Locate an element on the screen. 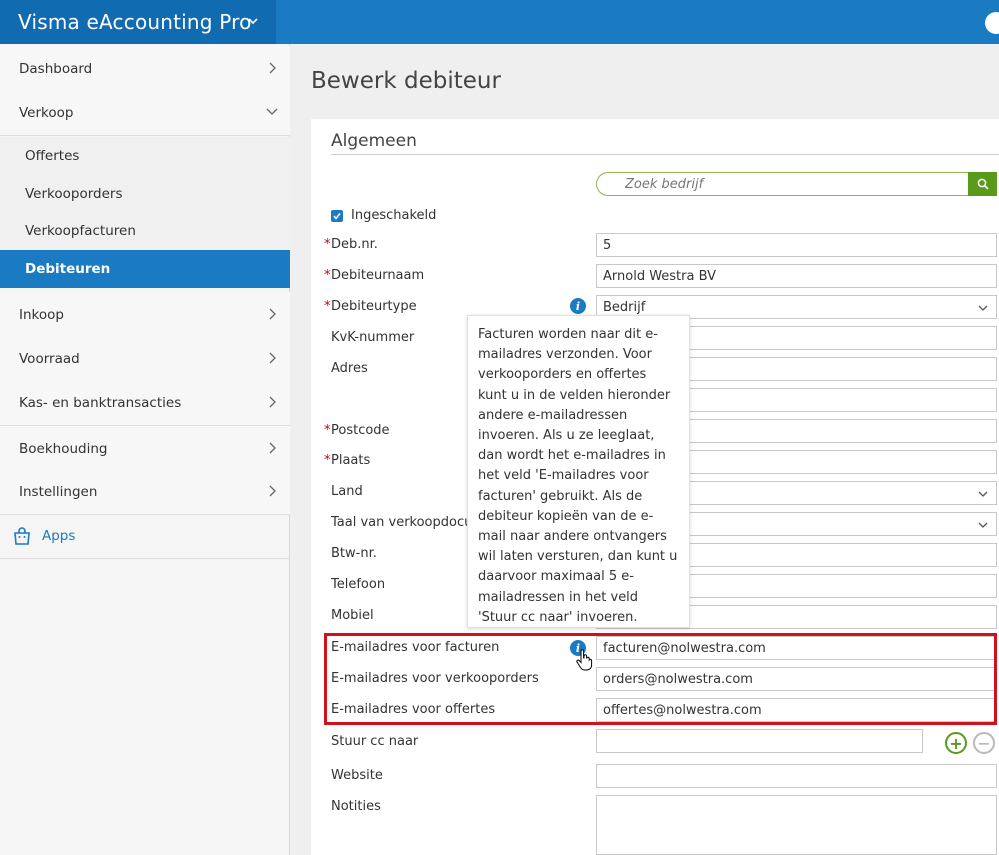  page-title: Bewerk debiteur is located at coordinates (406, 81).